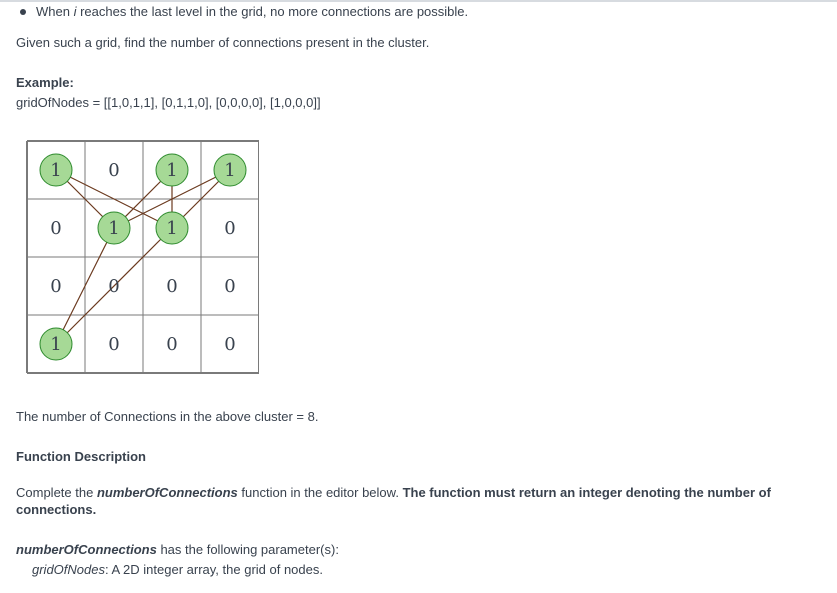  Describe the element at coordinates (56, 492) in the screenshot. I see `fd-prefix: Complete the` at that location.